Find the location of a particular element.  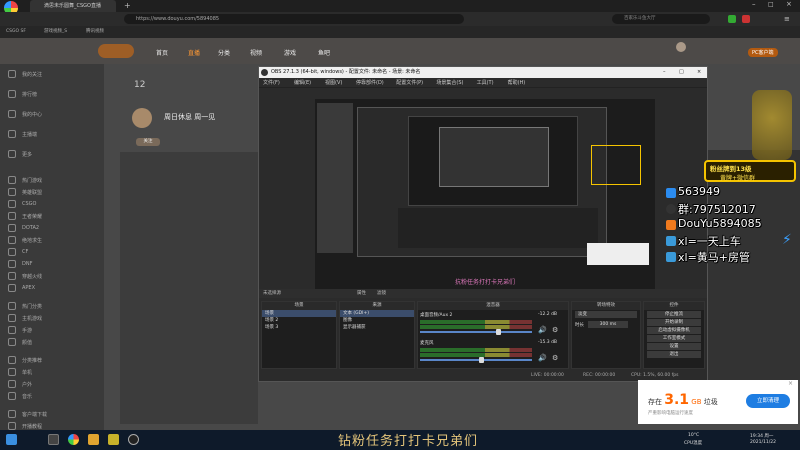

obs-close-icon: × is located at coordinates (699, 72).